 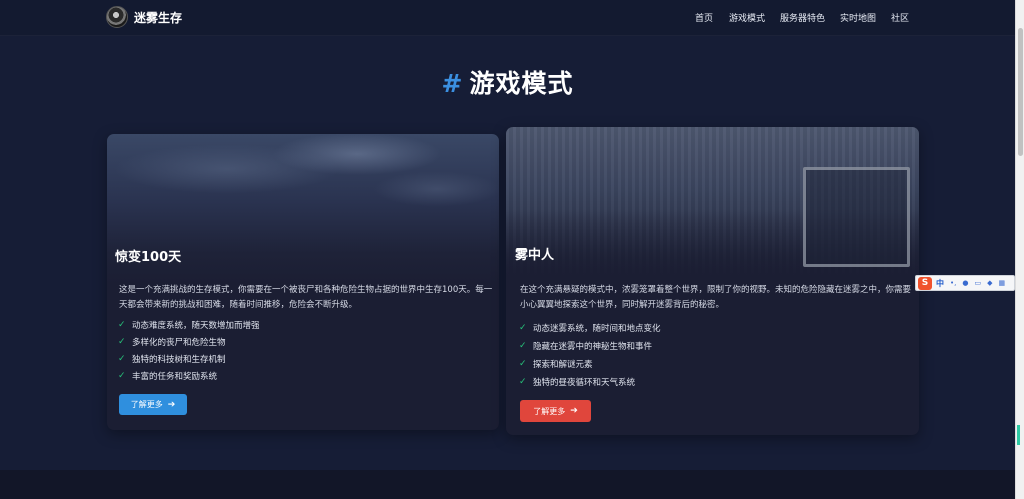 What do you see at coordinates (577, 382) in the screenshot?
I see `feature-item: ✓ 独特的昼夜循环和天气系统` at bounding box center [577, 382].